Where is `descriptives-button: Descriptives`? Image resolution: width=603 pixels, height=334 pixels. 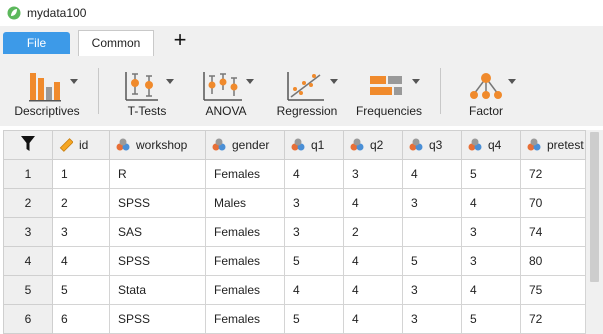 descriptives-button: Descriptives is located at coordinates (47, 94).